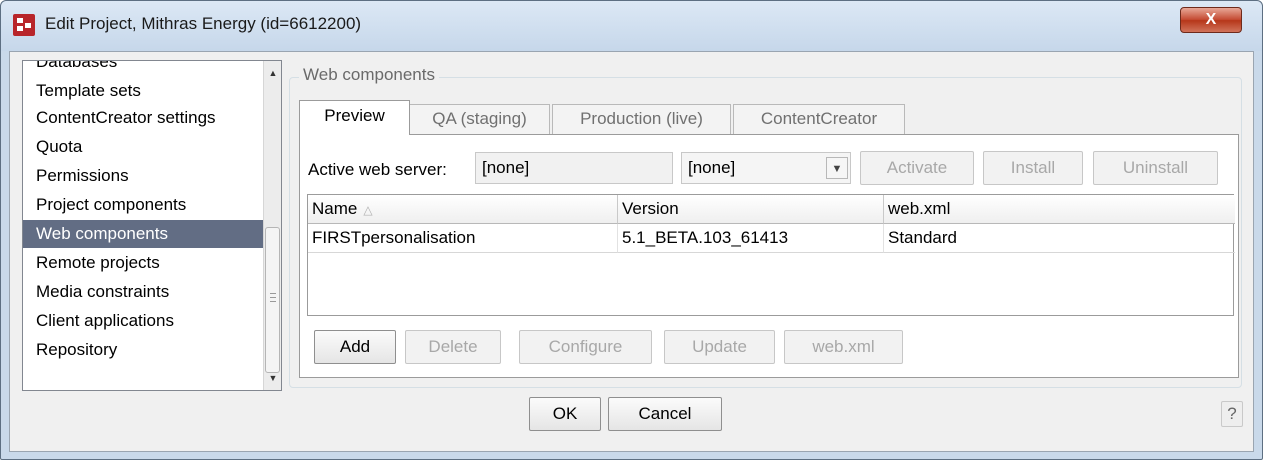 This screenshot has width=1263, height=460. I want to click on delete-button: Delete, so click(453, 347).